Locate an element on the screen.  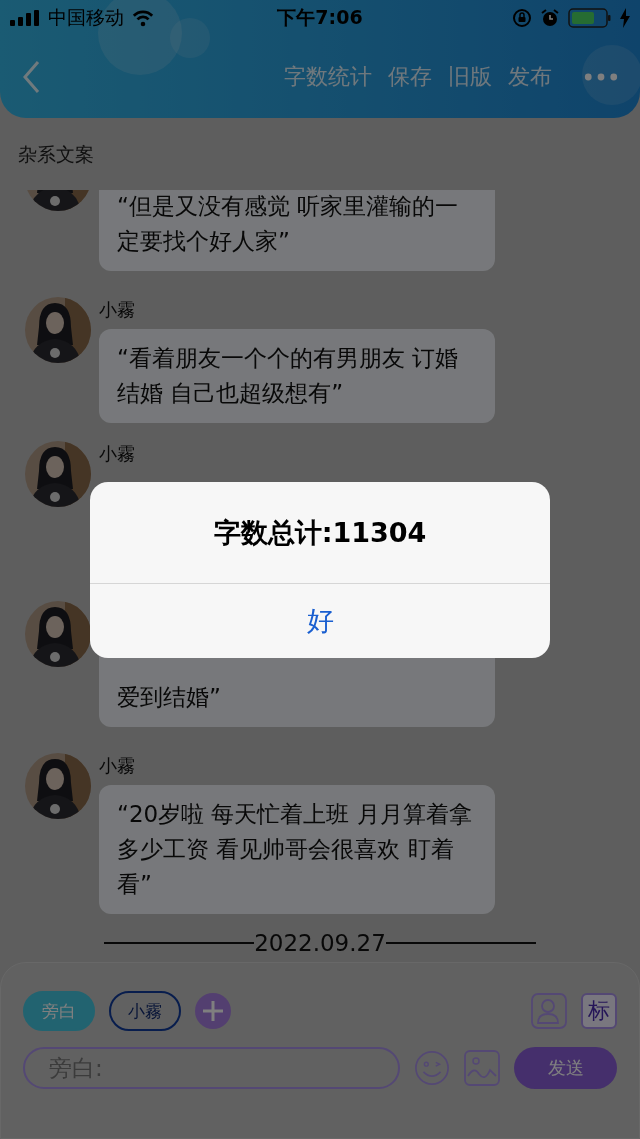
signal-icon is located at coordinates (25, 18).